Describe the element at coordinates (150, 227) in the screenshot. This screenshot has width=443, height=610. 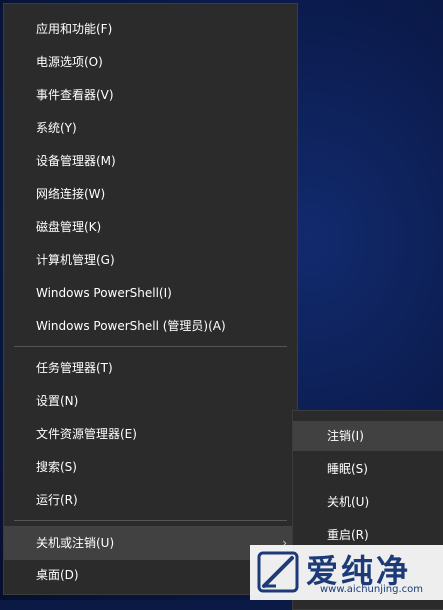
I see `menu-item-disk-management: 磁盘管理(K)` at that location.